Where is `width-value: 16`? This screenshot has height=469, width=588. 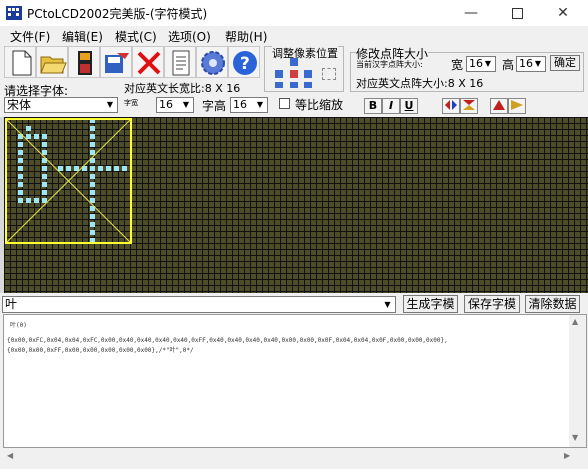
width-value: 16 is located at coordinates (476, 63).